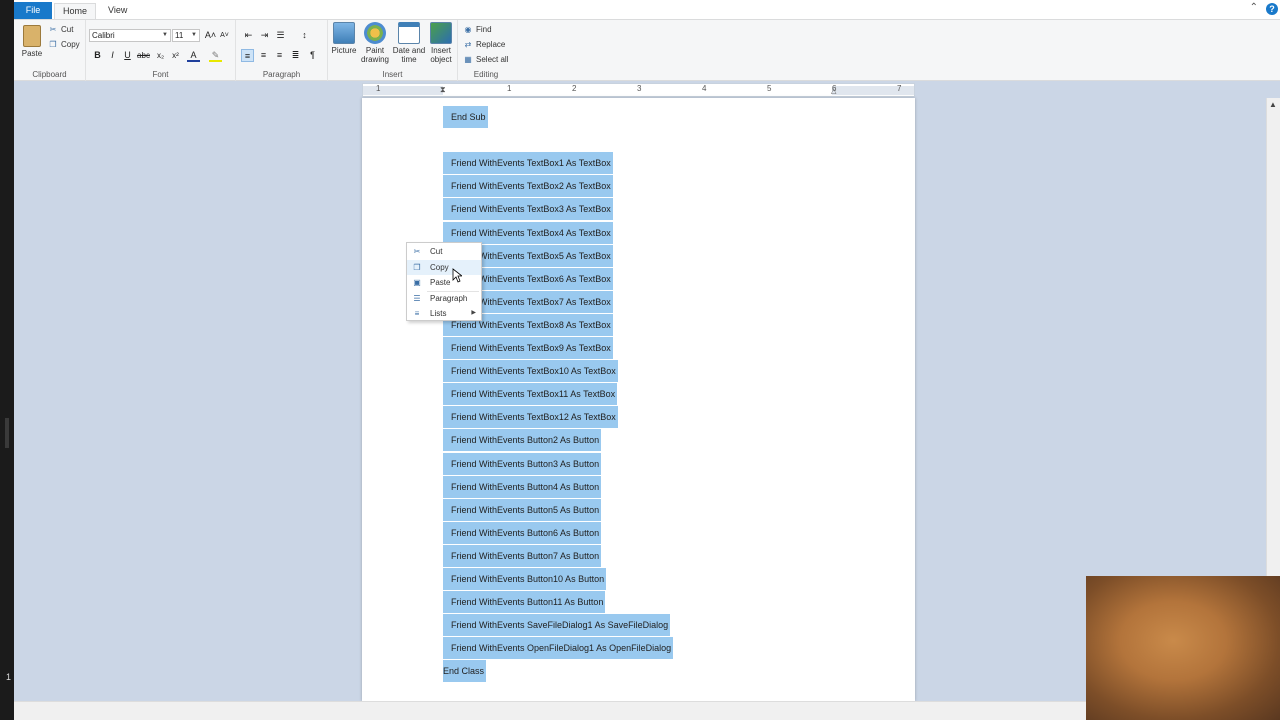 The height and width of the screenshot is (720, 1280). What do you see at coordinates (143, 55) in the screenshot?
I see `strikethrough-icon: abc` at bounding box center [143, 55].